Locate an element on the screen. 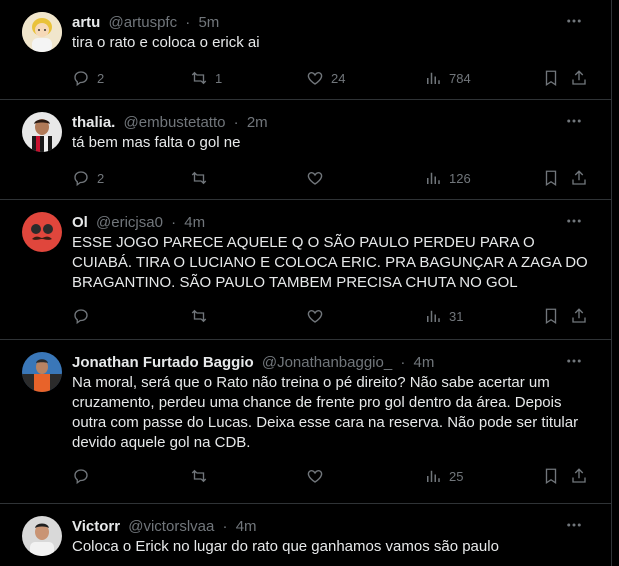 The image size is (619, 566). tweet-header: Victorr @victorslvaa · 4m is located at coordinates (164, 527).